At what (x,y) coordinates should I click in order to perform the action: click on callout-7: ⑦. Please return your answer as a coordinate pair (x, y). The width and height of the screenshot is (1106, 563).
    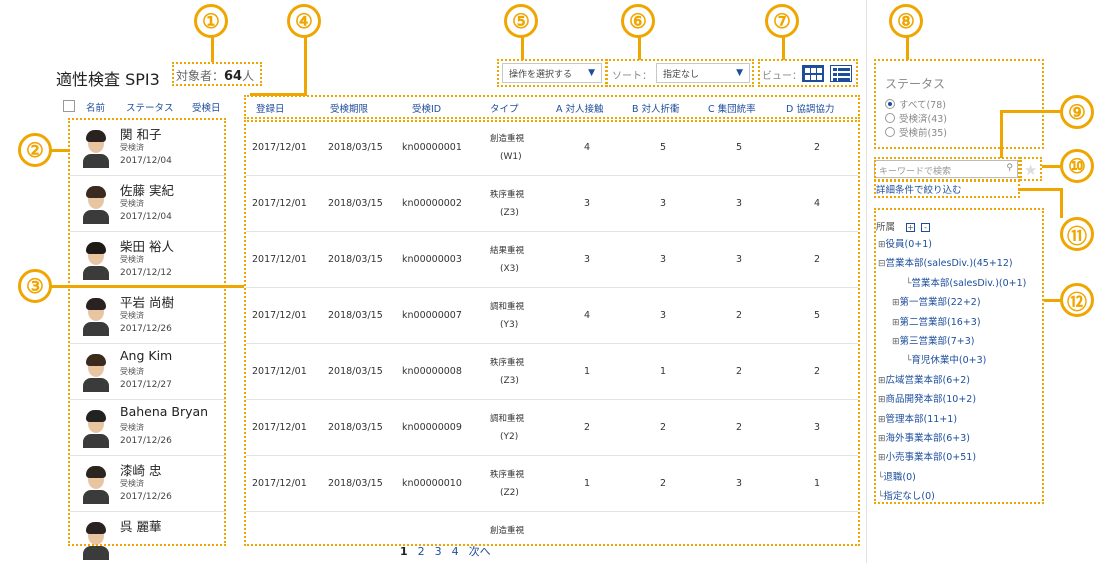
    Looking at the image, I should click on (782, 21).